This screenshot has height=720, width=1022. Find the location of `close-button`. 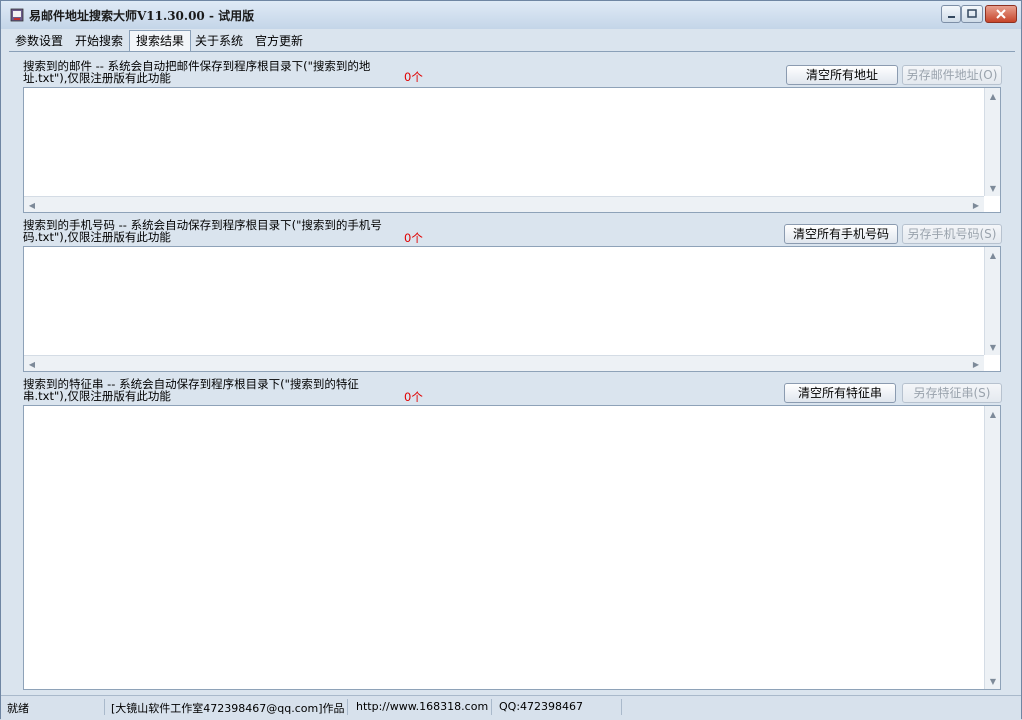

close-button is located at coordinates (1001, 14).